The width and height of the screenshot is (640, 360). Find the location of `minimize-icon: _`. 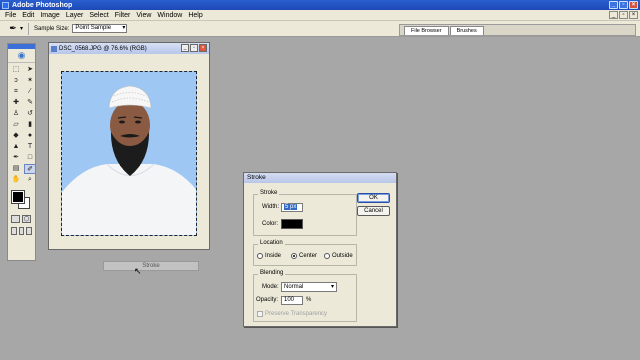

minimize-icon: _ is located at coordinates (613, 5).